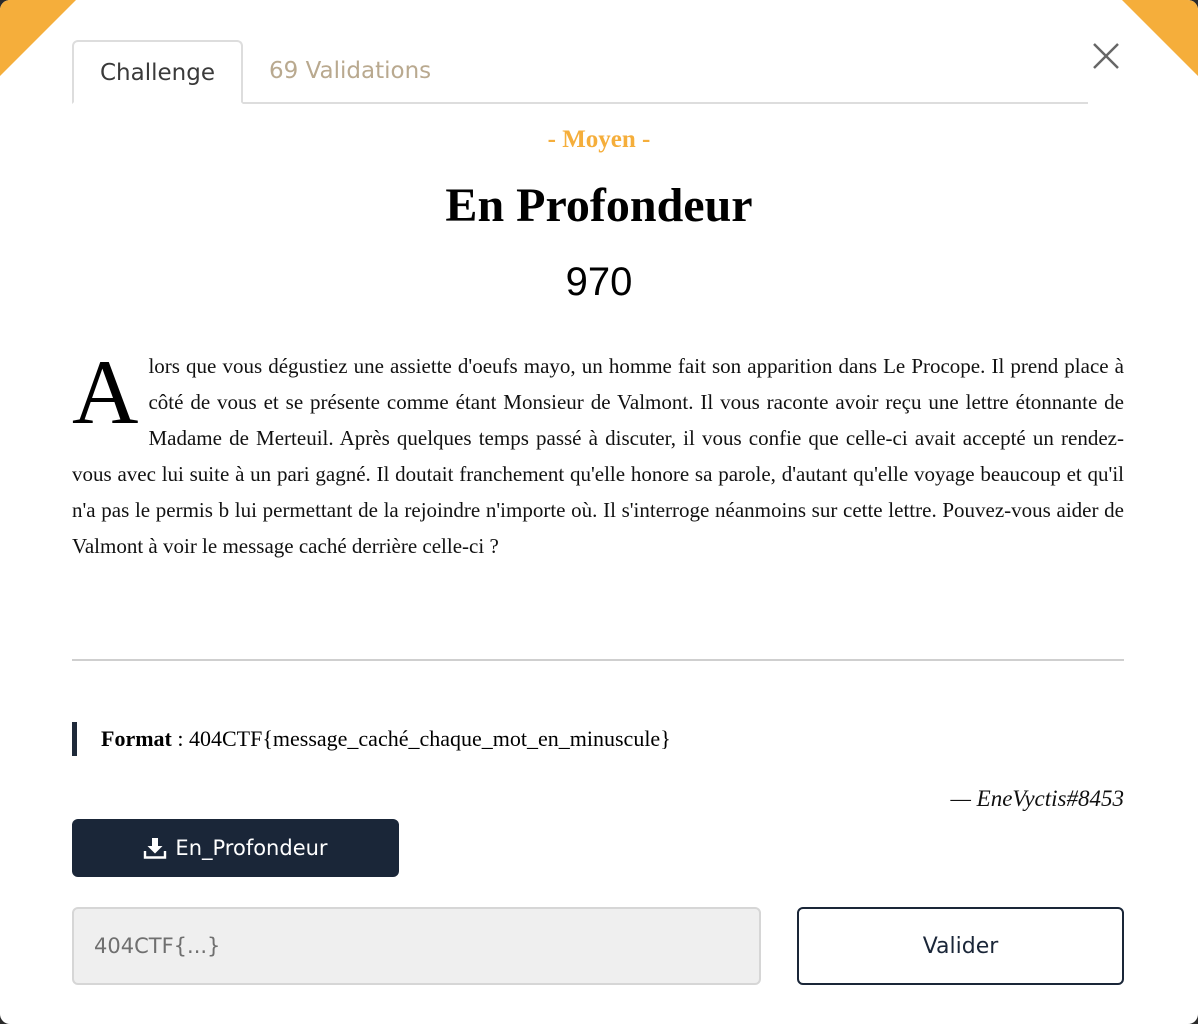 The image size is (1198, 1024). What do you see at coordinates (599, 282) in the screenshot?
I see `challenge-points: 970` at bounding box center [599, 282].